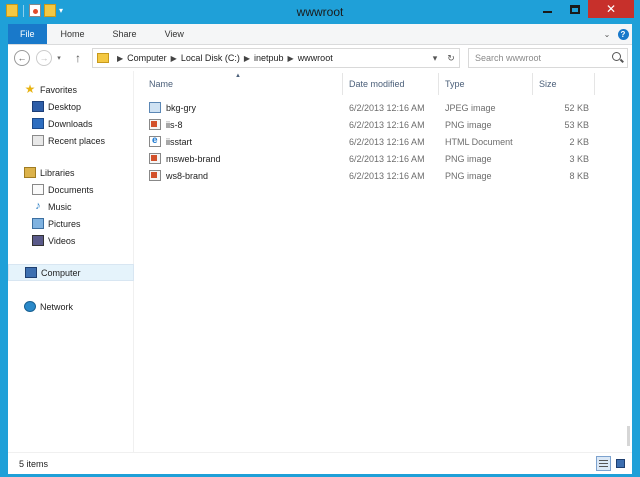  What do you see at coordinates (31, 272) in the screenshot?
I see `computer-icon` at bounding box center [31, 272].